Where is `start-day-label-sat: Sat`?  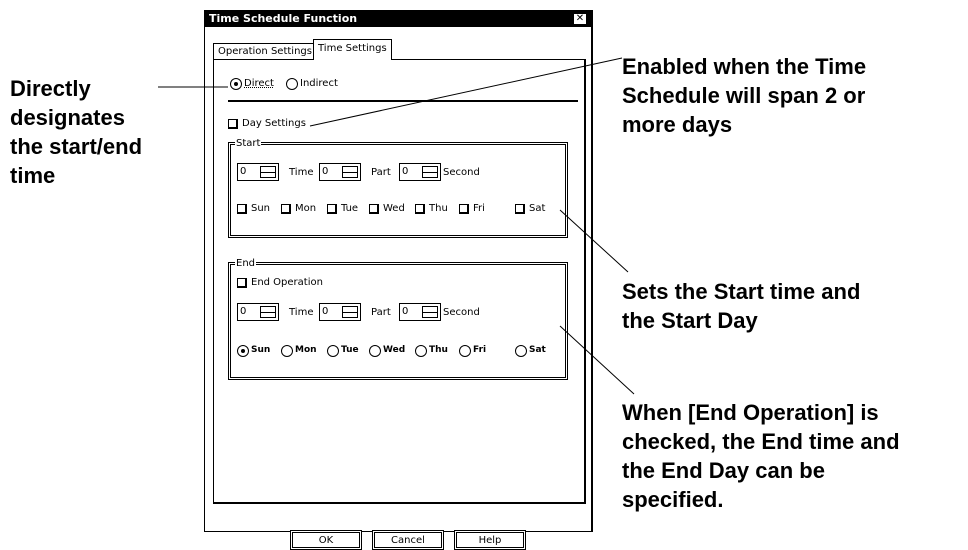
start-day-label-sat: Sat is located at coordinates (537, 208).